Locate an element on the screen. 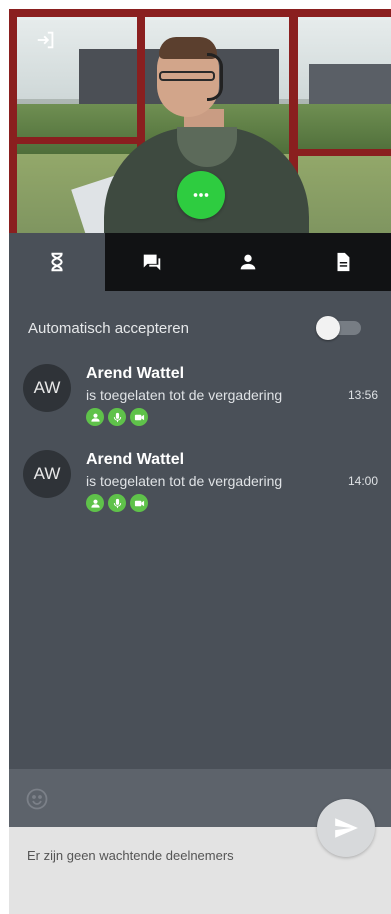 This screenshot has width=391, height=914. chat-icon is located at coordinates (152, 262).